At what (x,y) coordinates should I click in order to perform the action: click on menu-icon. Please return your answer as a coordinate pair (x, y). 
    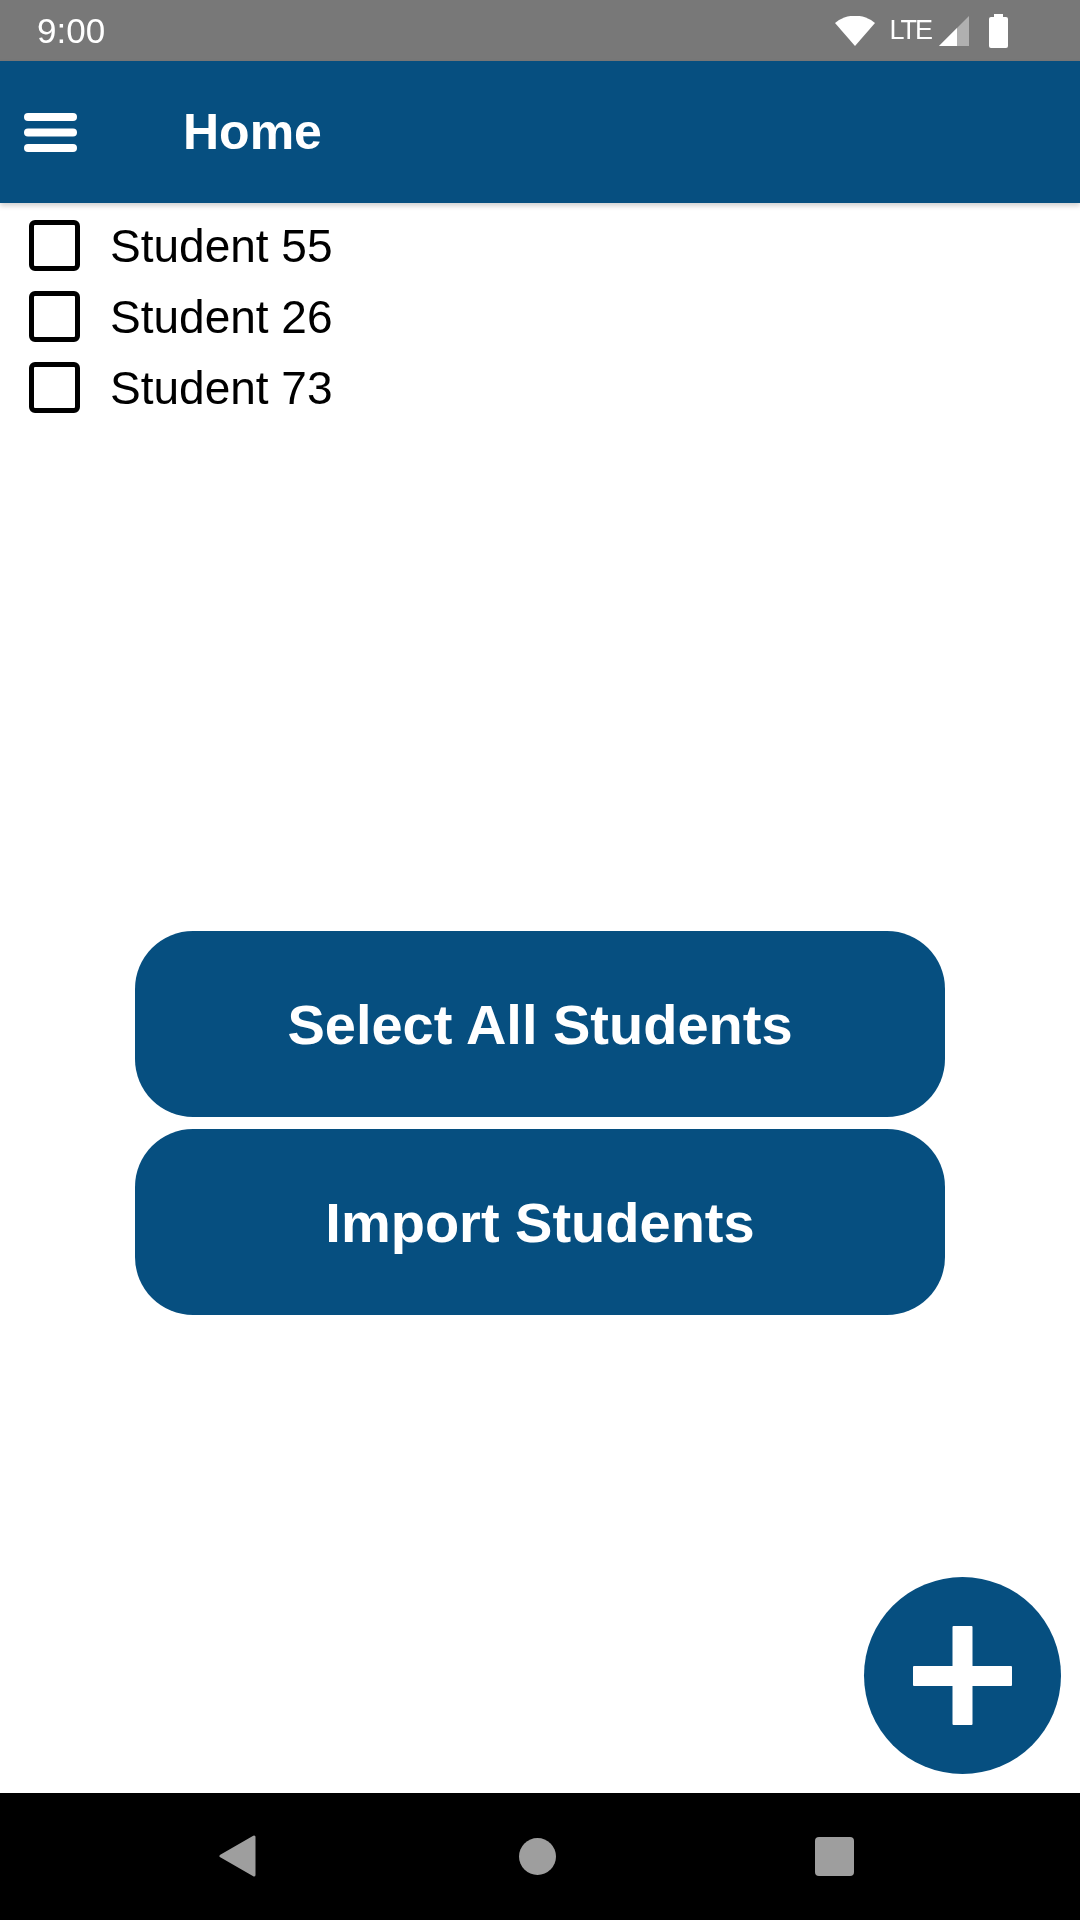
    Looking at the image, I should click on (50, 132).